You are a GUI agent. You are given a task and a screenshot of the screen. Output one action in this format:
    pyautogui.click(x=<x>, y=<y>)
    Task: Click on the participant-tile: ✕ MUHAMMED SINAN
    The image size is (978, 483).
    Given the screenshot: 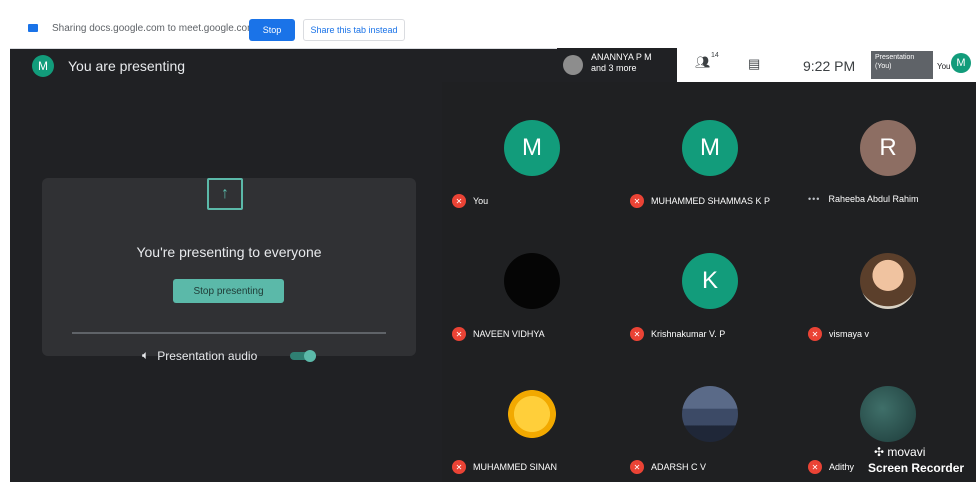 What is the action you would take?
    pyautogui.click(x=531, y=414)
    